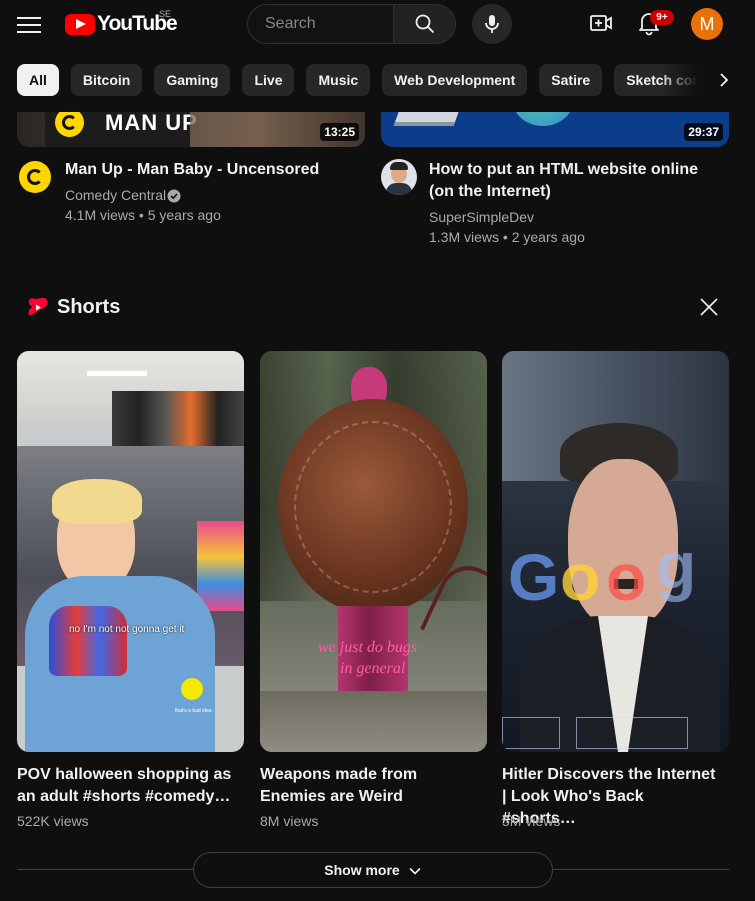 The height and width of the screenshot is (901, 755). I want to click on video-duration: 13:25, so click(339, 132).